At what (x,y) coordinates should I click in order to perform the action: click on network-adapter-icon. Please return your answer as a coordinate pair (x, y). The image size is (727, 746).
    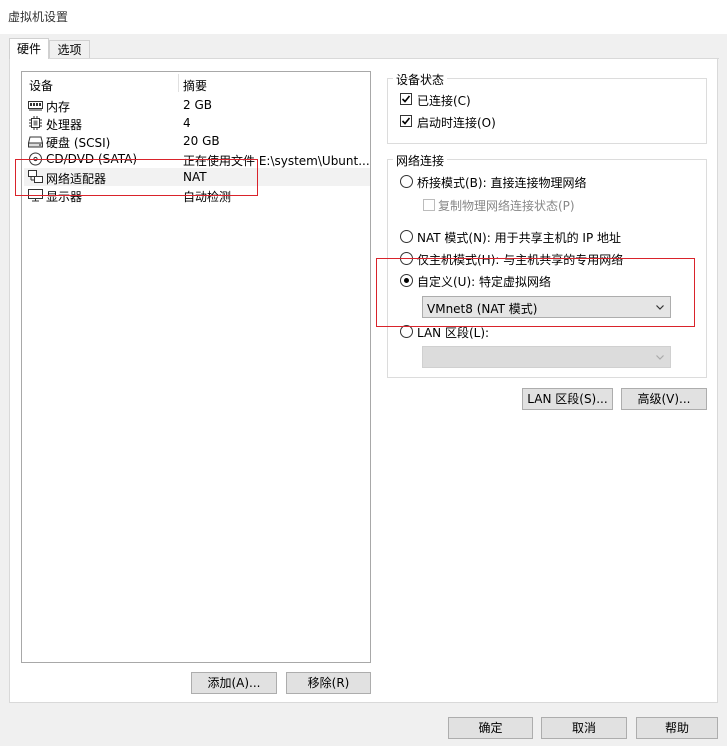
    Looking at the image, I should click on (35, 176).